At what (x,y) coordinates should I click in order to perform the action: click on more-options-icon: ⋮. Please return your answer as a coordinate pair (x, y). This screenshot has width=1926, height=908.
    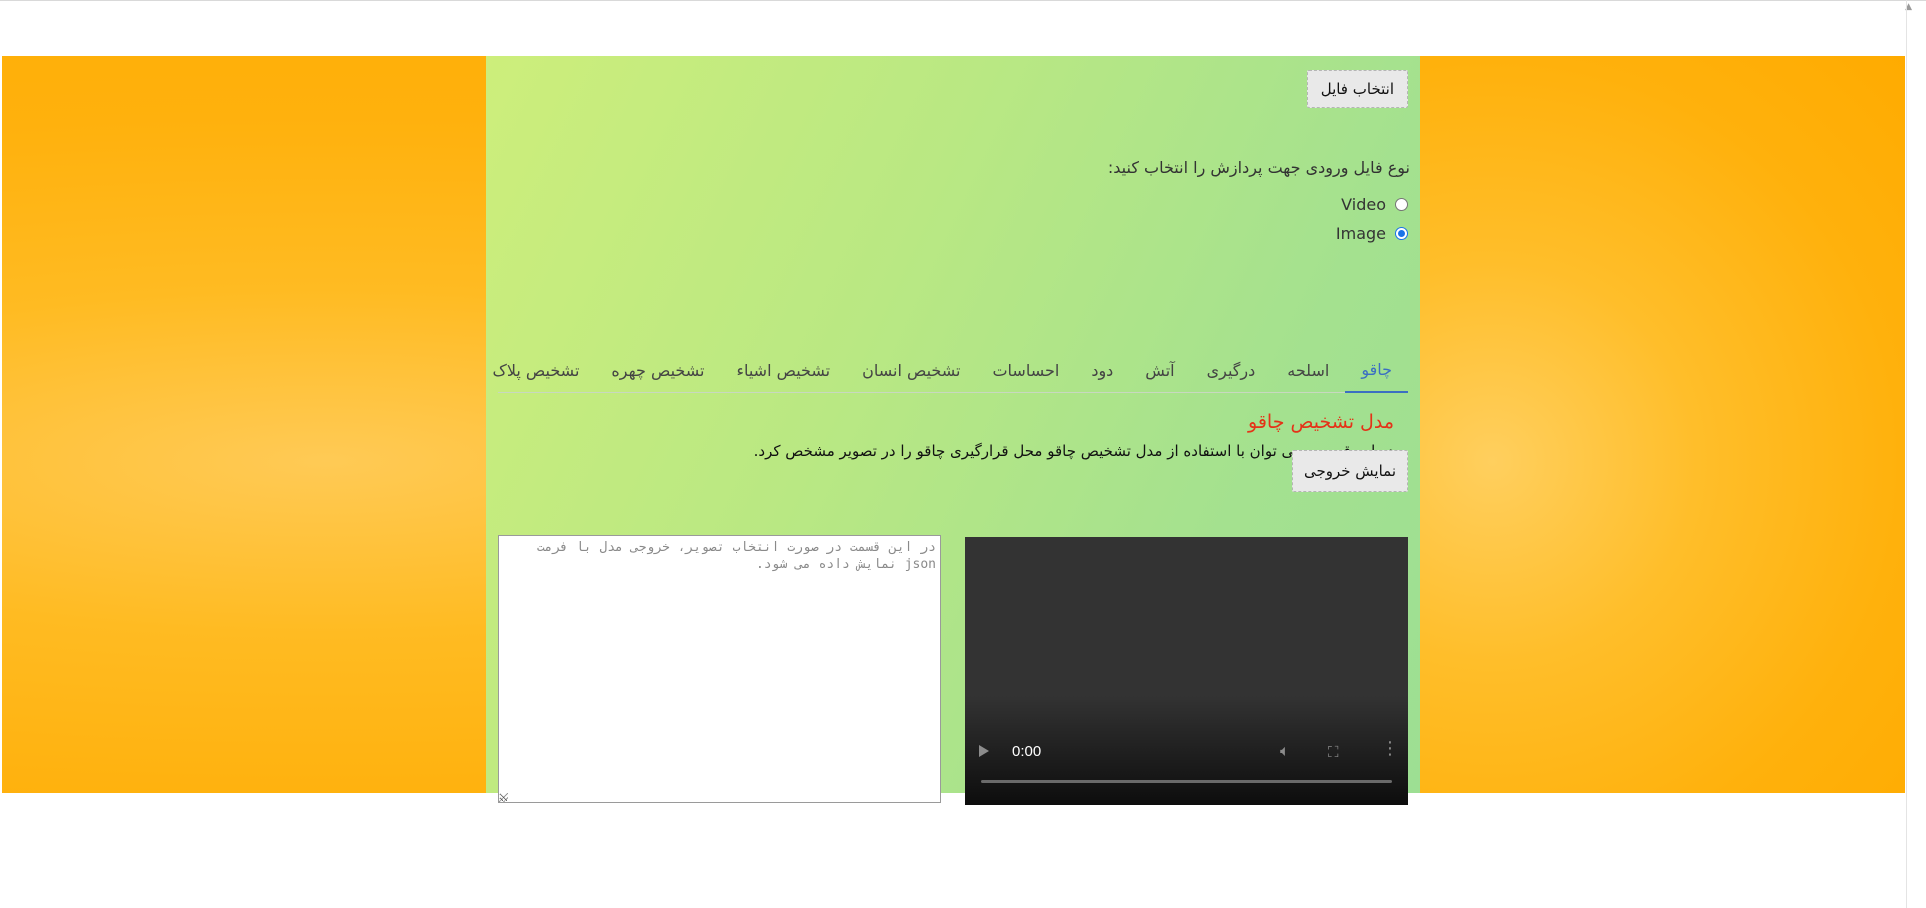
    Looking at the image, I should click on (1390, 749).